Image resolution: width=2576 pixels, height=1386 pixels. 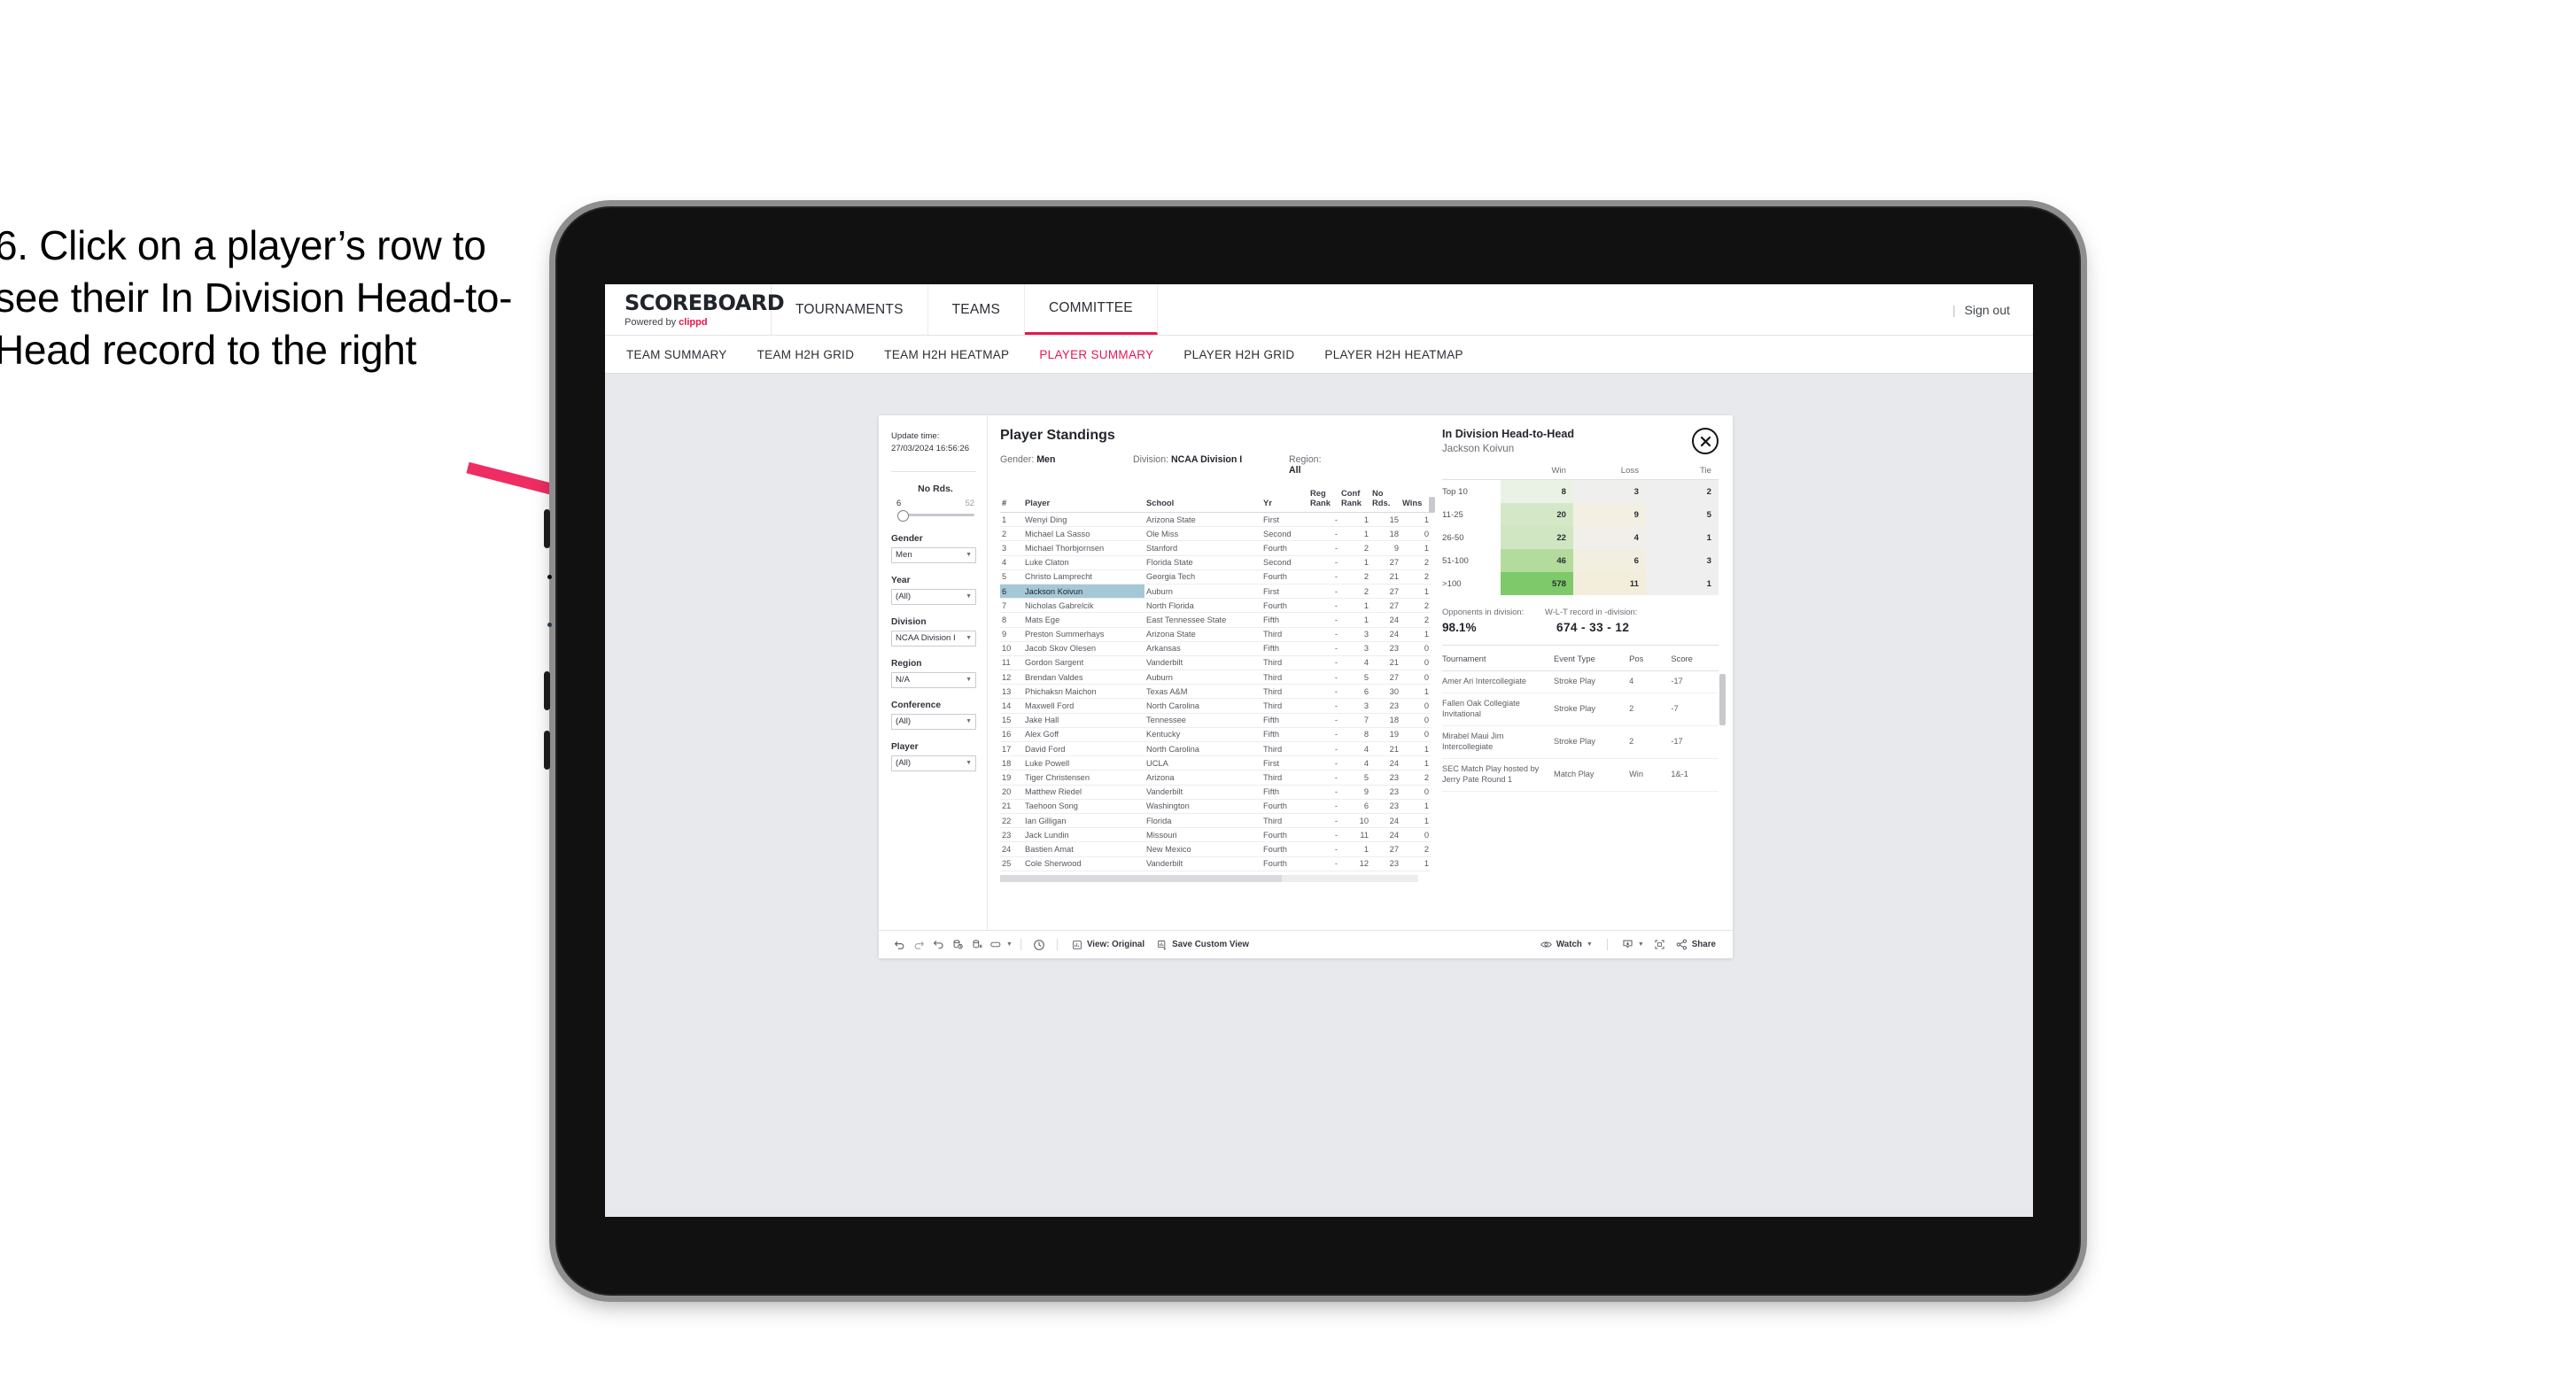 I want to click on table-row: 6 Jackson Koivun Auburn First -2 27 1, so click(x=1215, y=592).